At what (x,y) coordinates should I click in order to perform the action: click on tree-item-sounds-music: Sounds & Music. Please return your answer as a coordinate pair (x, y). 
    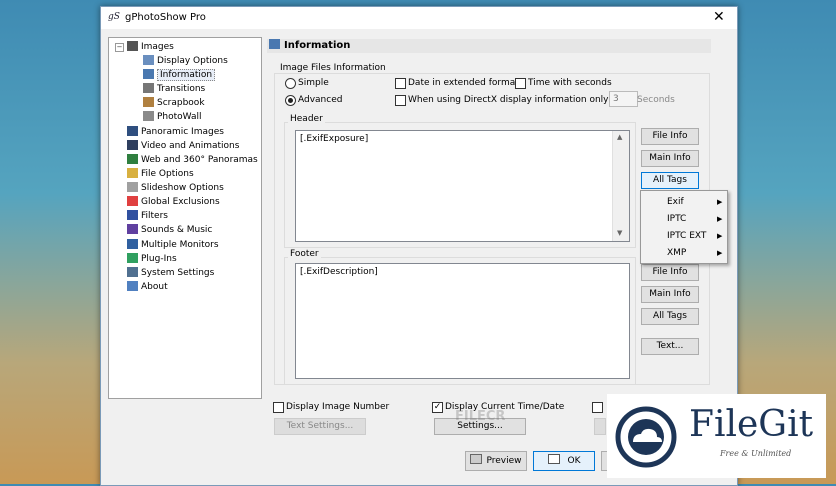
    Looking at the image, I should click on (169, 230).